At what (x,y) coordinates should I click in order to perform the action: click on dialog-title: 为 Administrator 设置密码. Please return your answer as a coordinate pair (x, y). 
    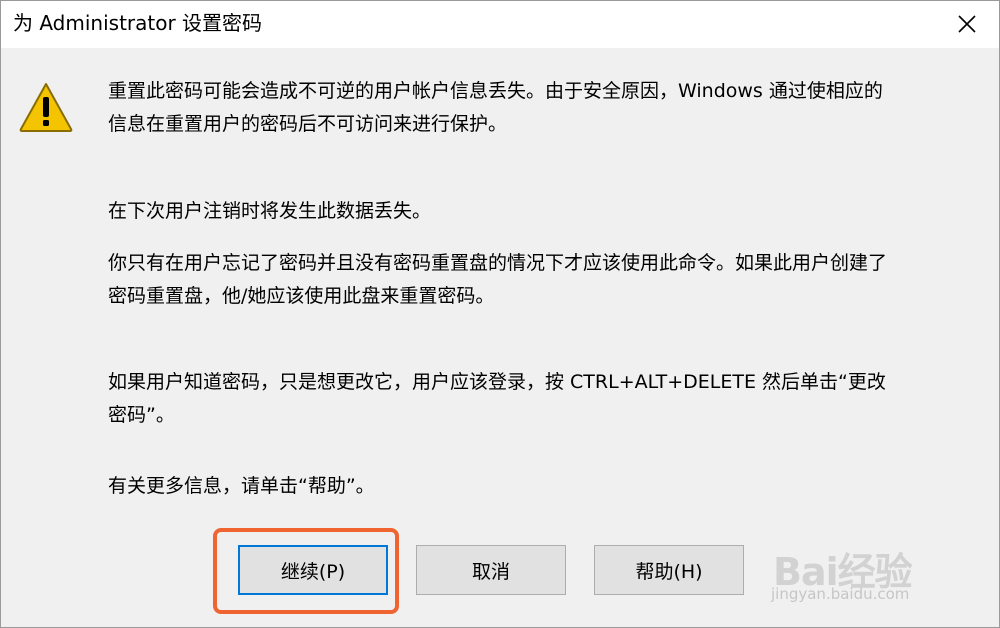
    Looking at the image, I should click on (138, 23).